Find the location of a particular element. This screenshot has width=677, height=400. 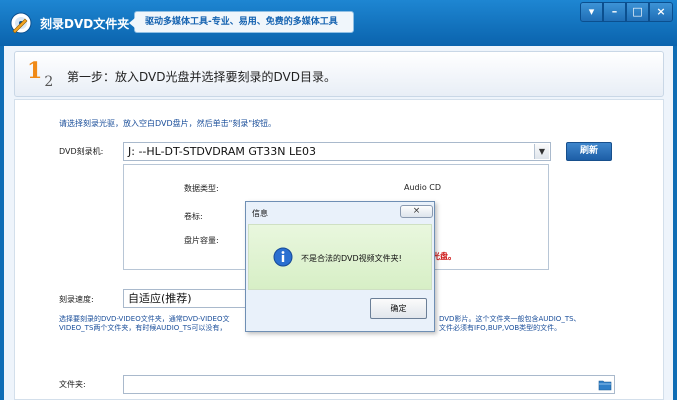

step-total: 2 is located at coordinates (49, 82).